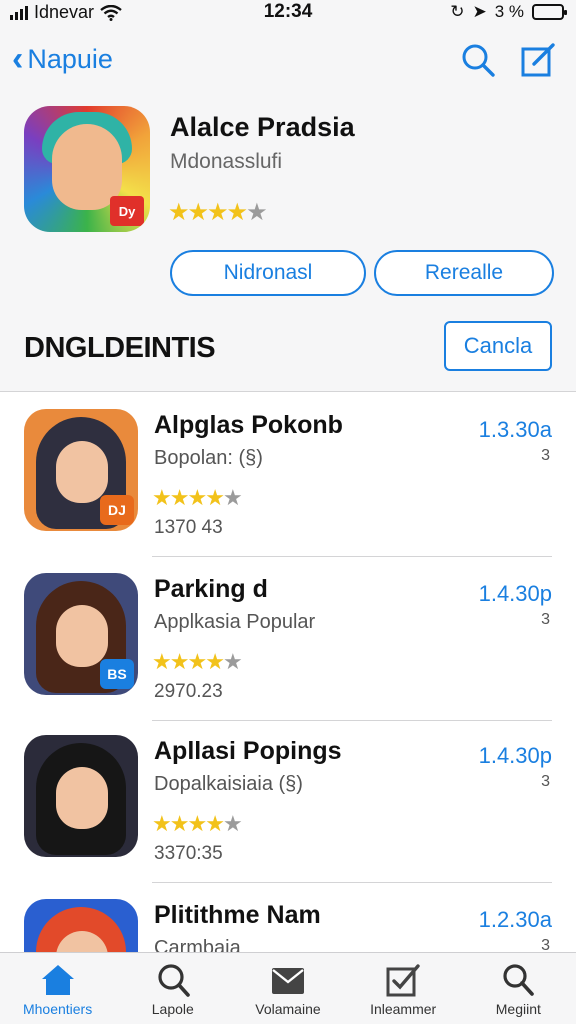  I want to click on battery-icon, so click(549, 12).